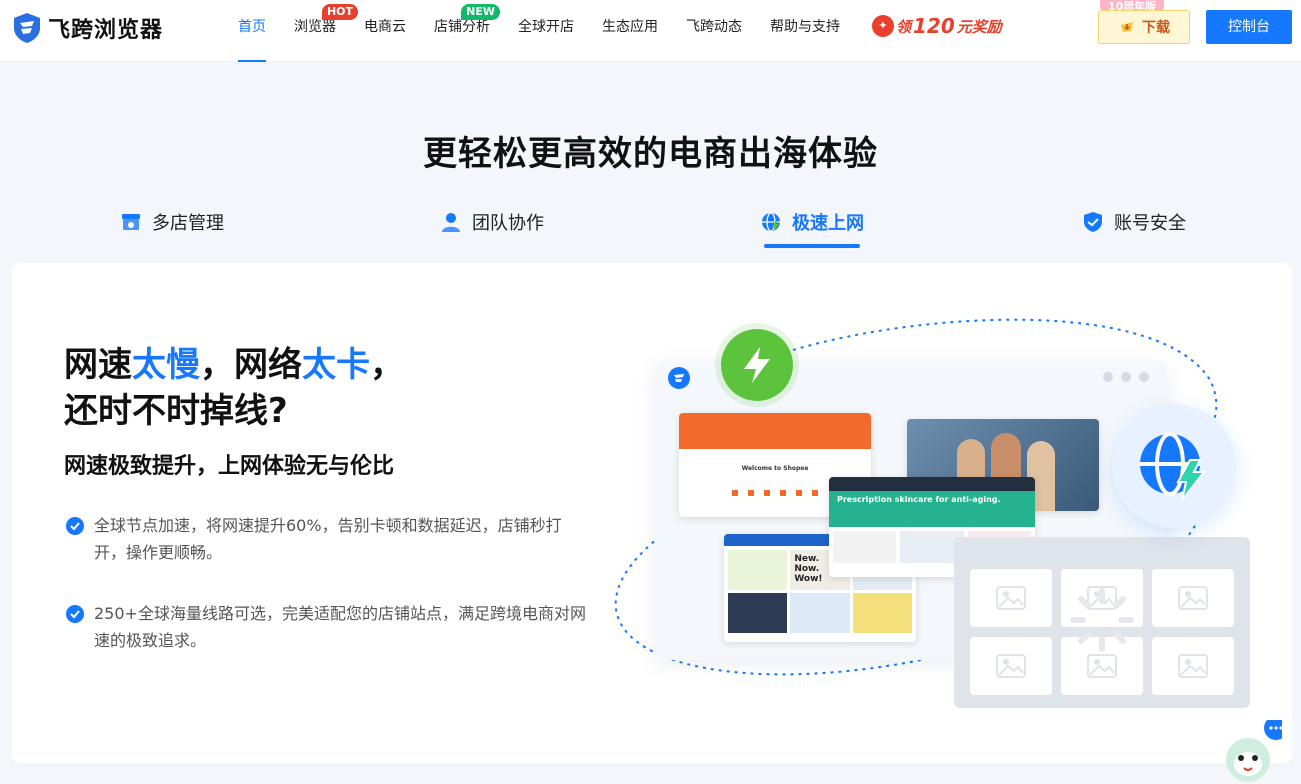 This screenshot has width=1301, height=784. What do you see at coordinates (650, 228) in the screenshot?
I see `feature-tabs: 多店管理 团队协作 极速上网 账号安全` at bounding box center [650, 228].